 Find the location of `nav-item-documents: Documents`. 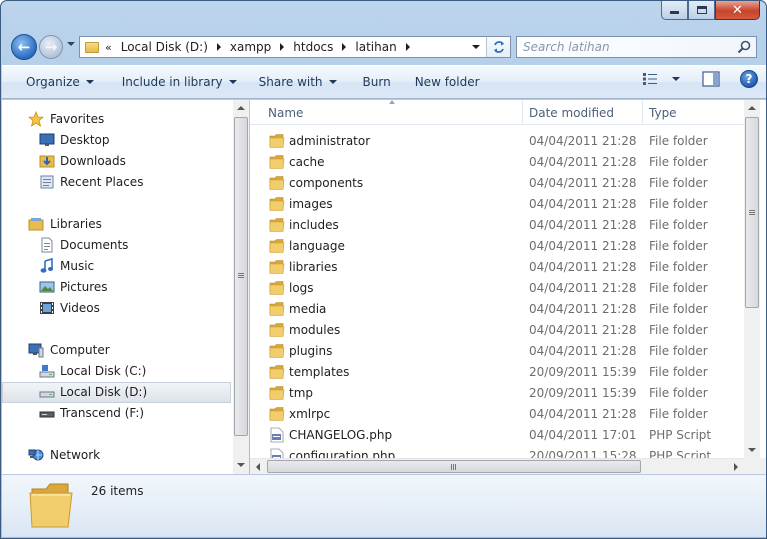

nav-item-documents: Documents is located at coordinates (116, 245).